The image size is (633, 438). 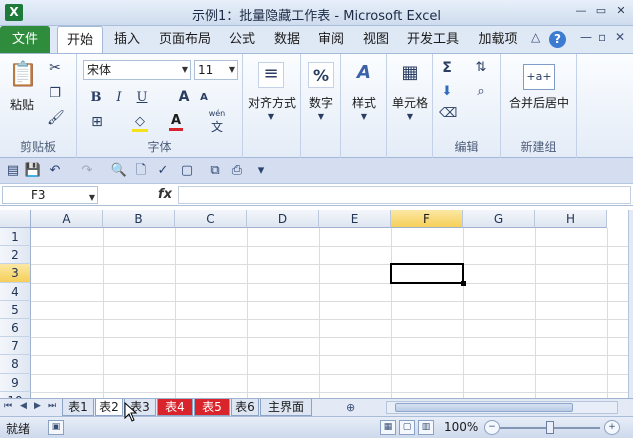 I want to click on font-size-select: 11 ▼, so click(x=216, y=70).